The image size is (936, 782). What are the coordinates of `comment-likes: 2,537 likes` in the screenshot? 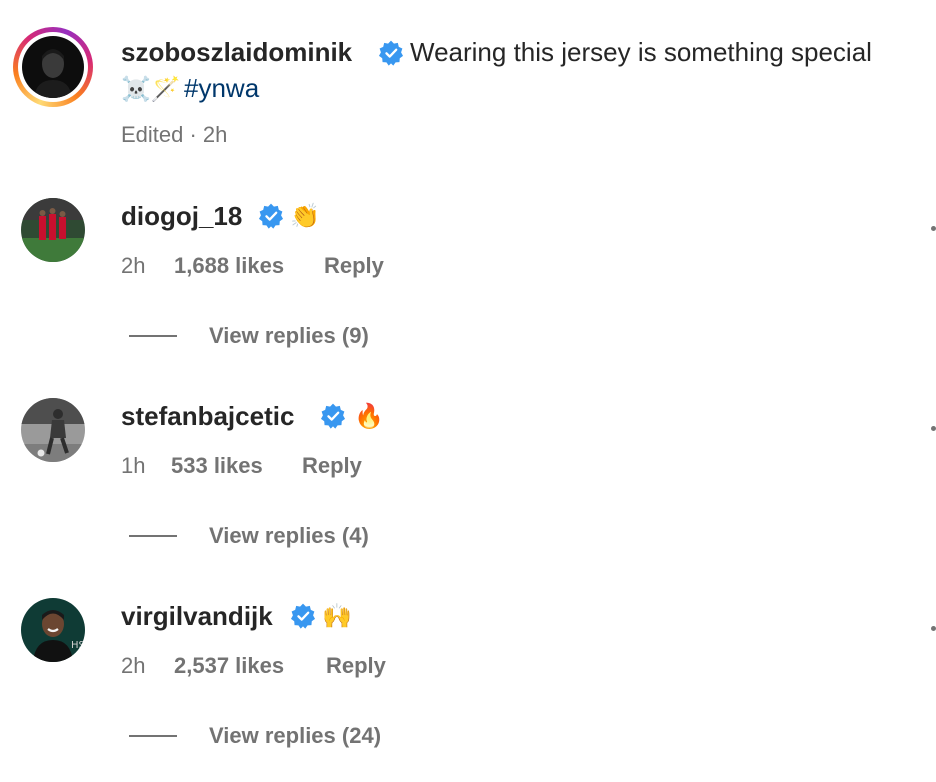 It's located at (229, 666).